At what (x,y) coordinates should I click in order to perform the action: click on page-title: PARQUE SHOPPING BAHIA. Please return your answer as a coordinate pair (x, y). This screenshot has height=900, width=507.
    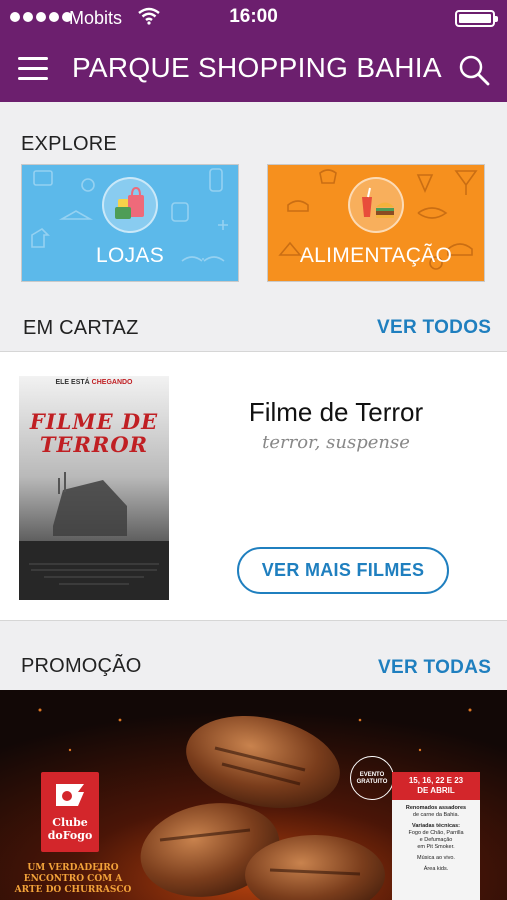
    Looking at the image, I should click on (257, 67).